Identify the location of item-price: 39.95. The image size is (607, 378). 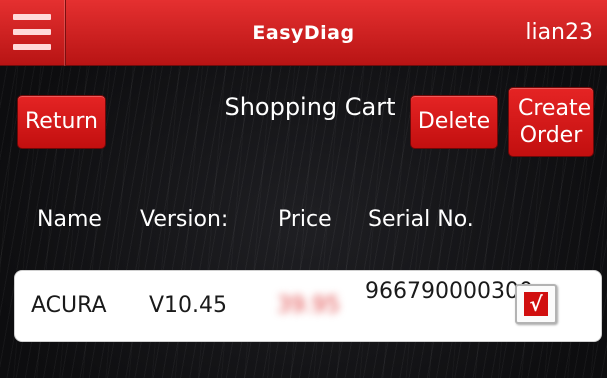
(308, 305).